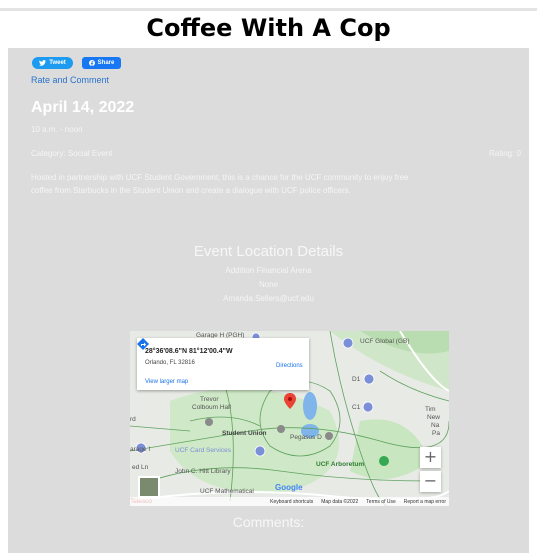 This screenshot has height=553, width=537. What do you see at coordinates (268, 9) in the screenshot?
I see `header-divider` at bounding box center [268, 9].